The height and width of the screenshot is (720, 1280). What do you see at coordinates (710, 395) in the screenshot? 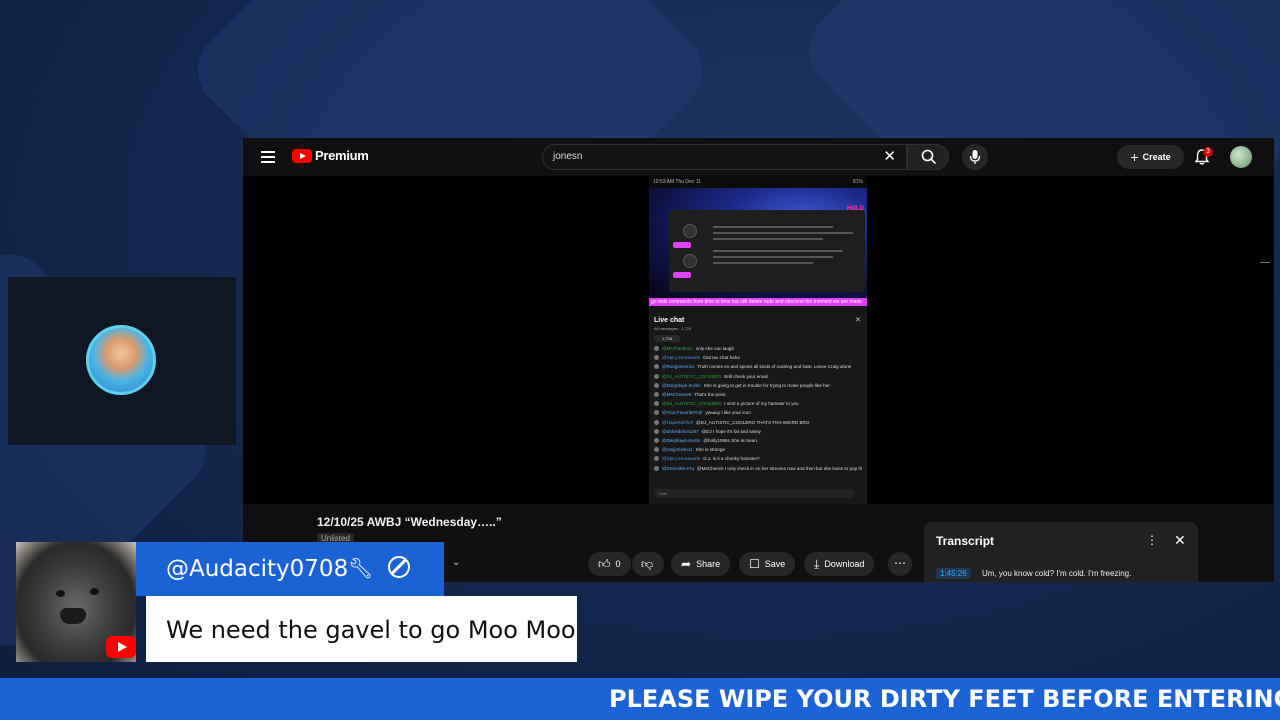
I see `chat-text: That's the point` at bounding box center [710, 395].